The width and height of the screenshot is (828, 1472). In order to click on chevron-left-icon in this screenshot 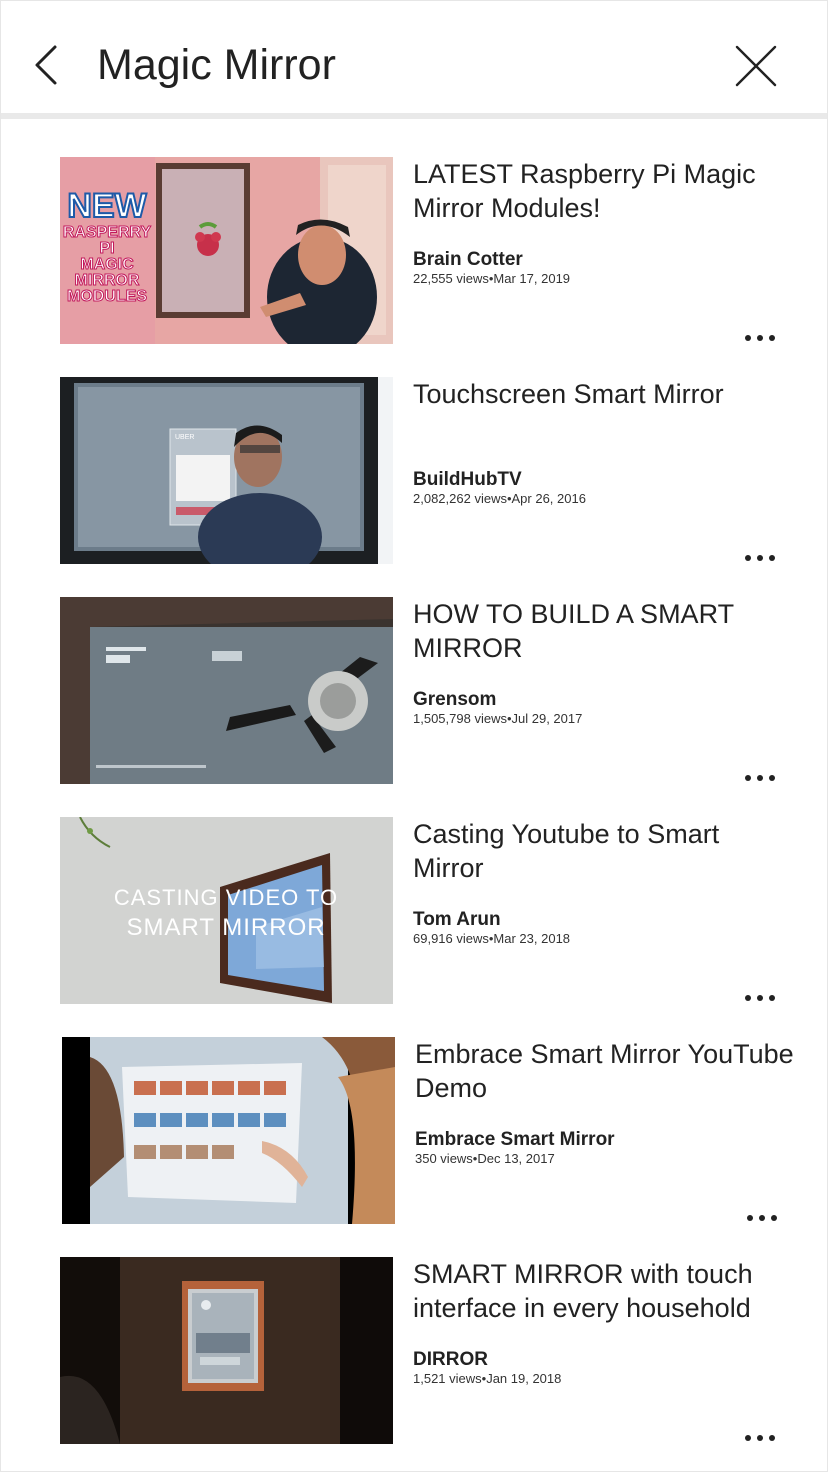, I will do `click(46, 65)`.